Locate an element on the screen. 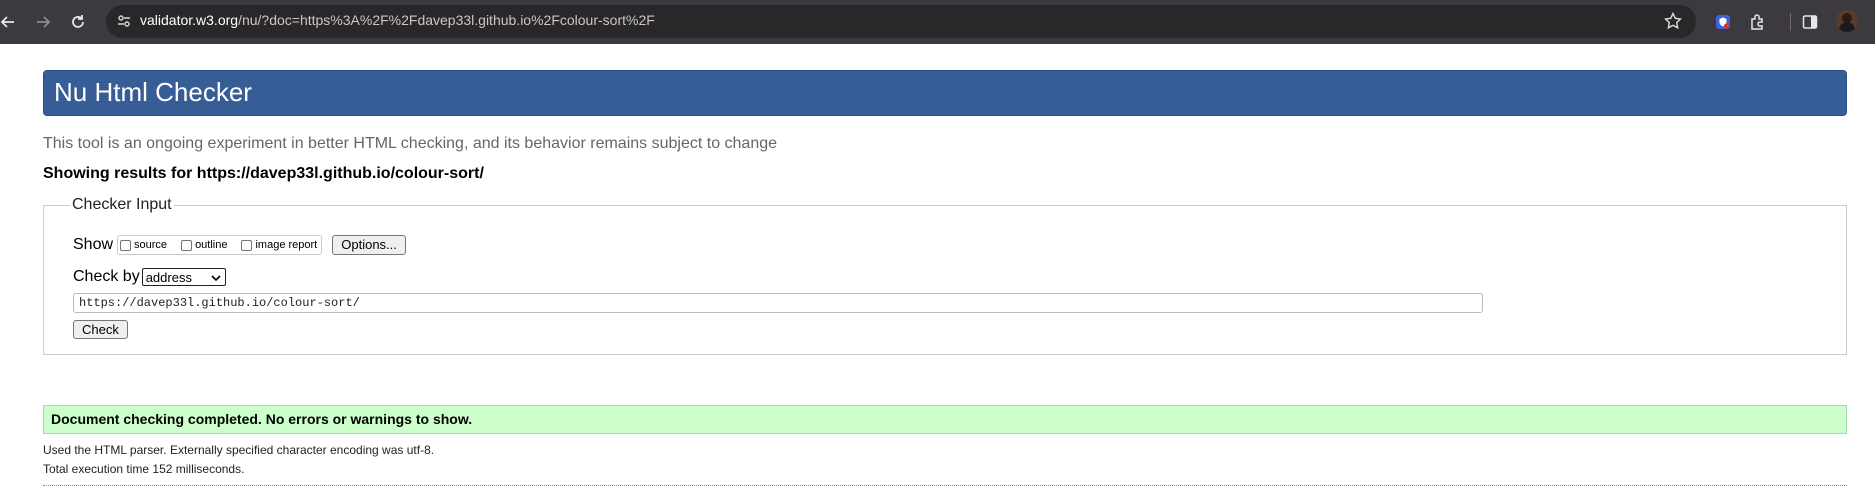 Image resolution: width=1875 pixels, height=502 pixels. show-label: Show is located at coordinates (93, 244).